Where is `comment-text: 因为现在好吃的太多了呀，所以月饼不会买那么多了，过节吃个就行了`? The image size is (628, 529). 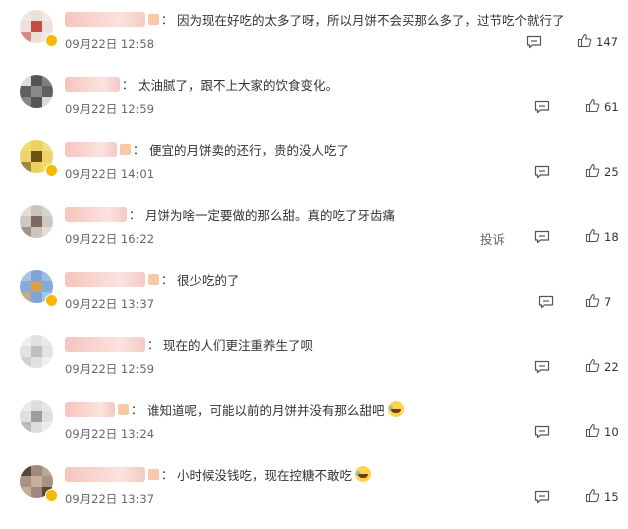 comment-text: 因为现在好吃的太多了呀，所以月饼不会买那么多了，过节吃个就行了 is located at coordinates (371, 20).